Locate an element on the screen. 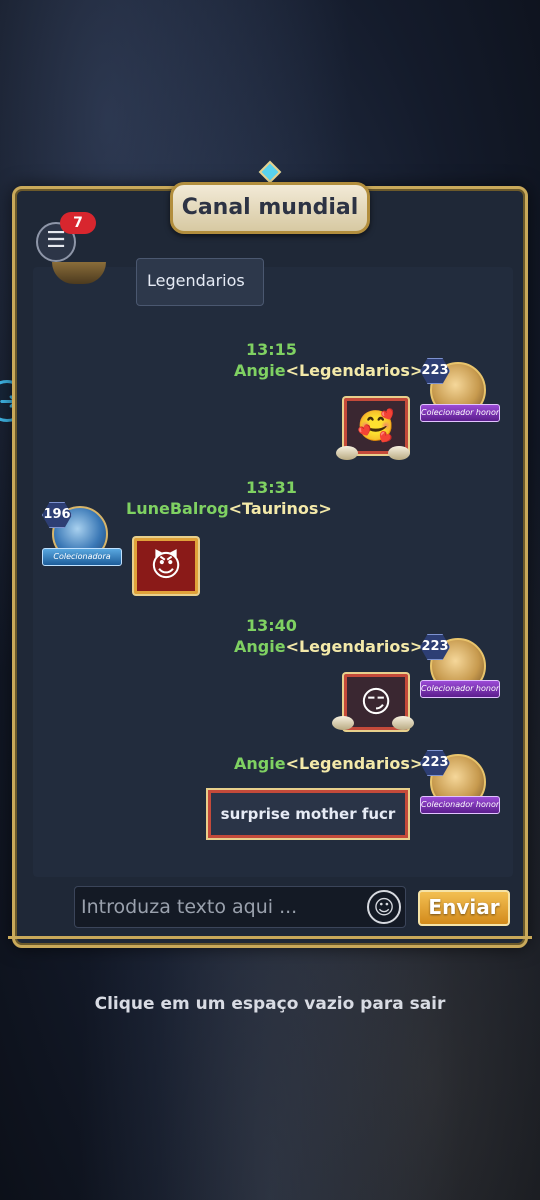 This screenshot has height=1200, width=540. title-banner: Colecionadora is located at coordinates (82, 557).